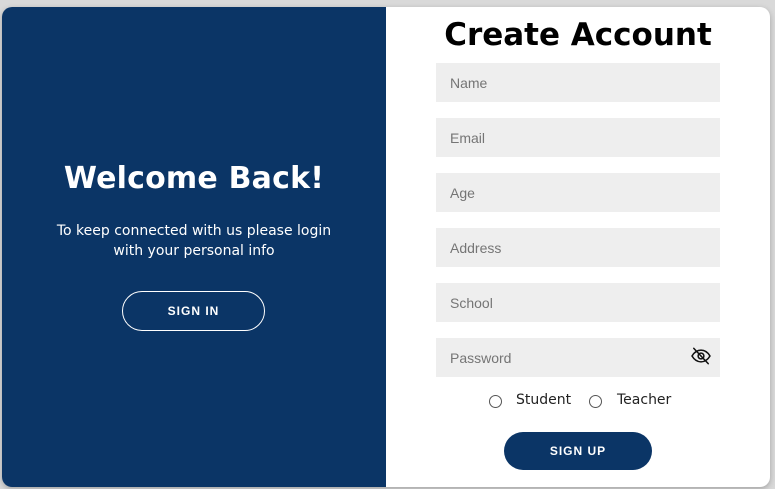  Describe the element at coordinates (578, 451) in the screenshot. I see `sign-up-button: SIGN UP` at that location.